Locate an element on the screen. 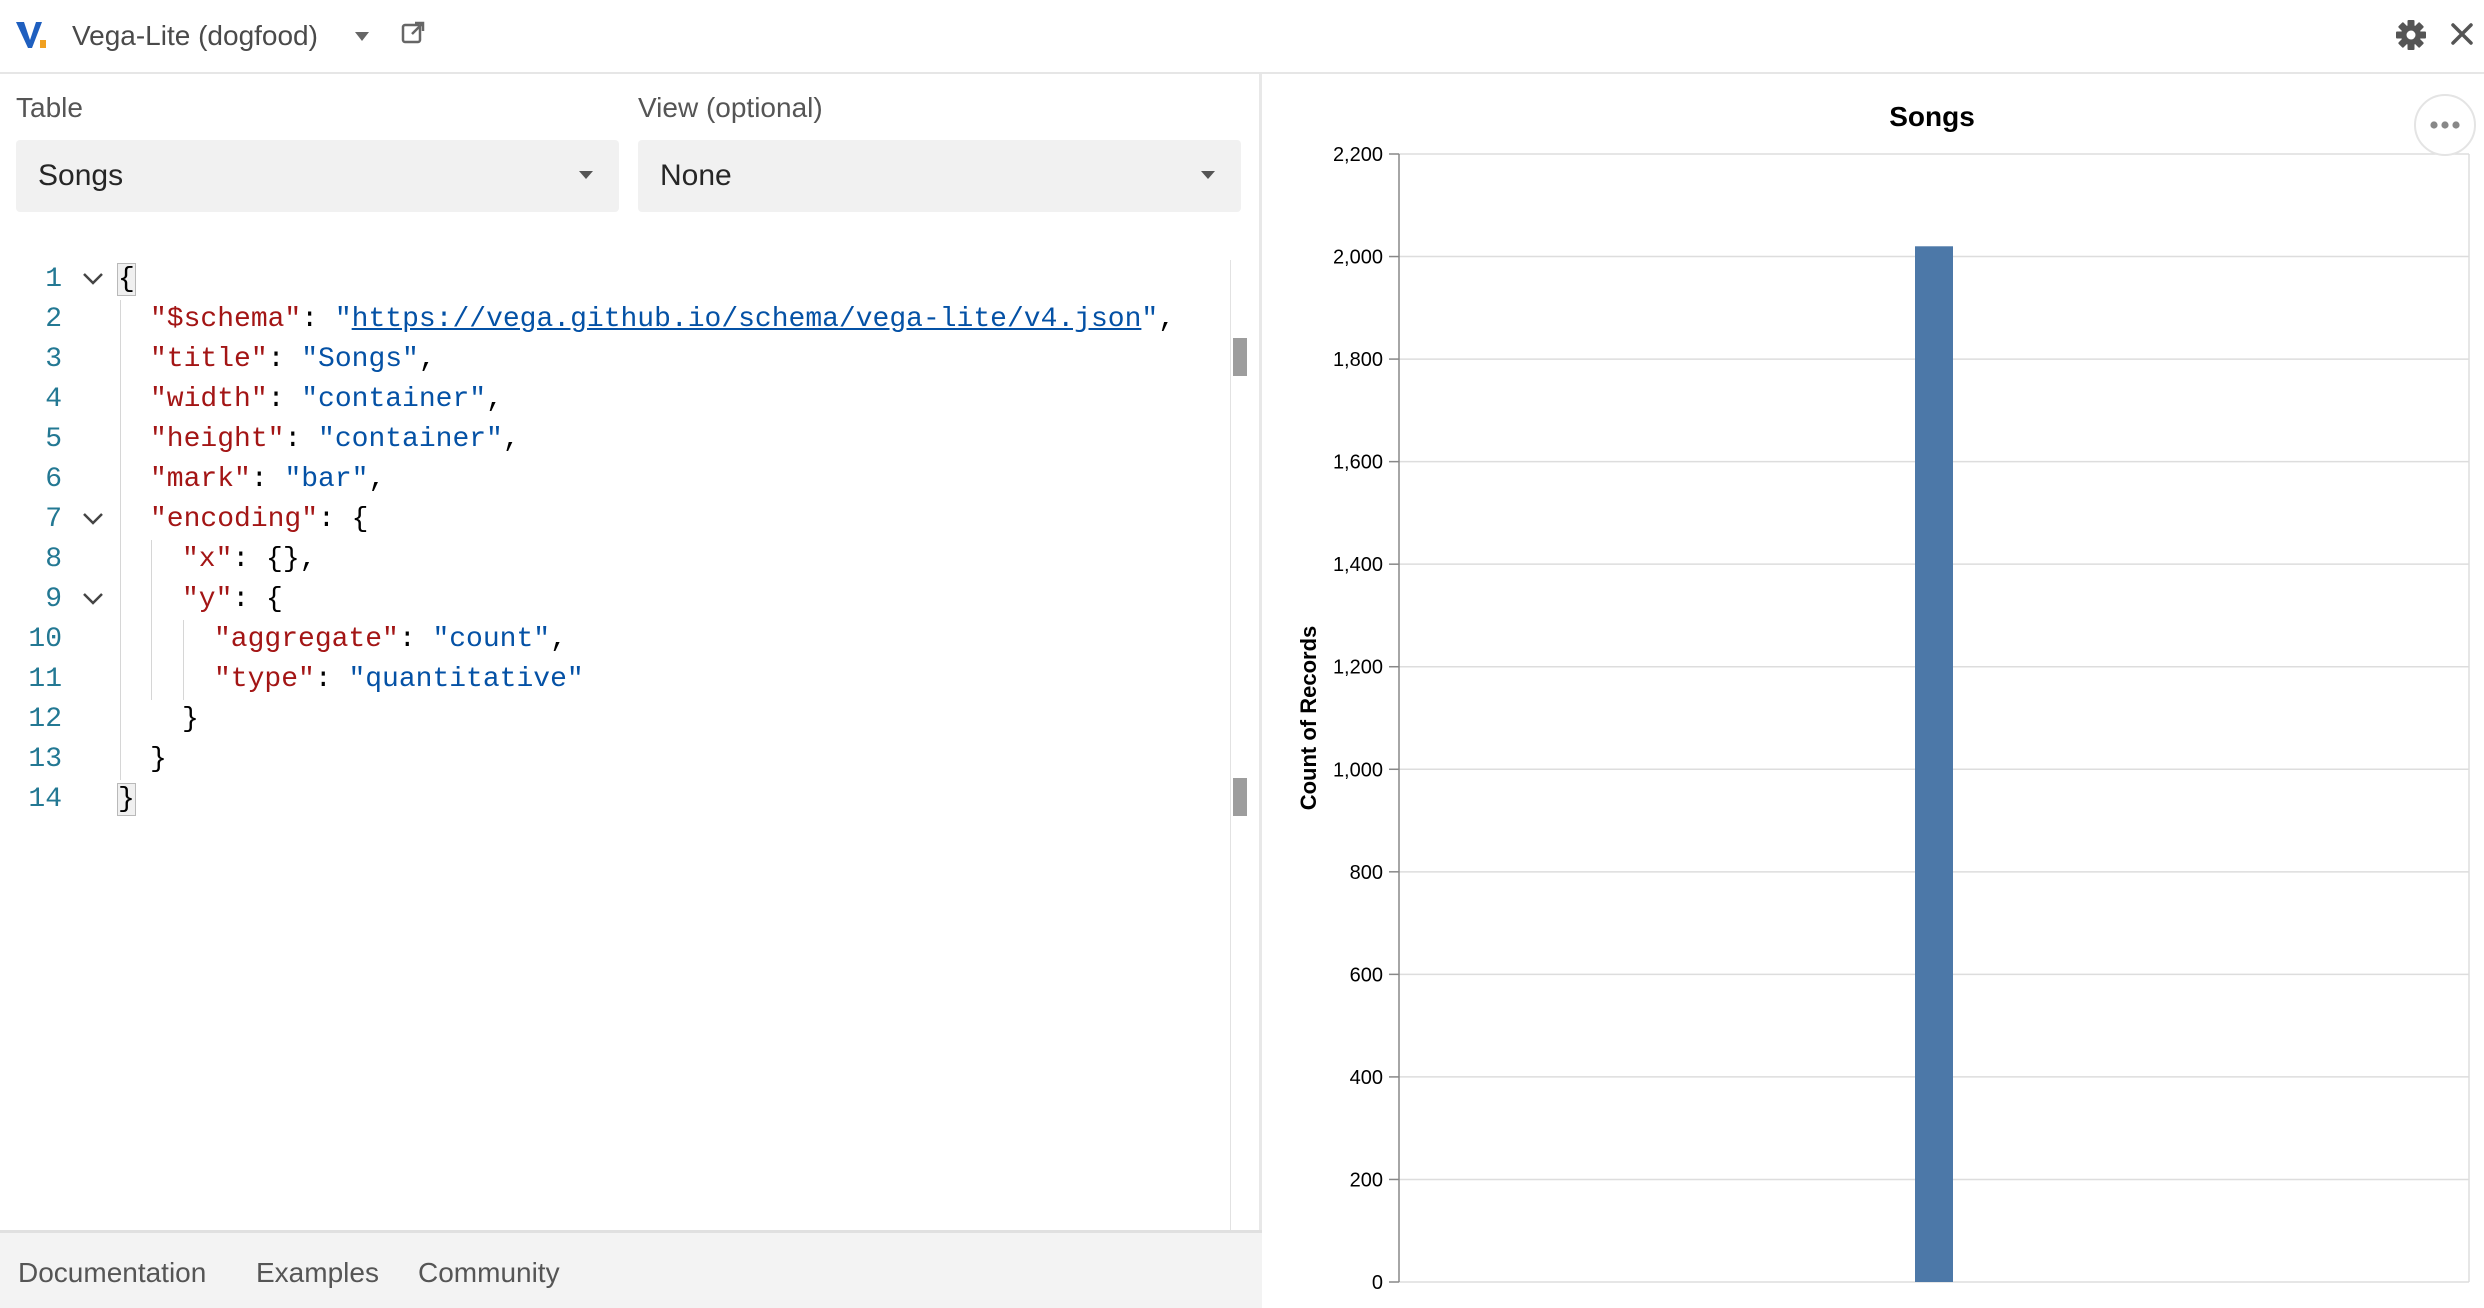  table-select: Songs is located at coordinates (317, 176).